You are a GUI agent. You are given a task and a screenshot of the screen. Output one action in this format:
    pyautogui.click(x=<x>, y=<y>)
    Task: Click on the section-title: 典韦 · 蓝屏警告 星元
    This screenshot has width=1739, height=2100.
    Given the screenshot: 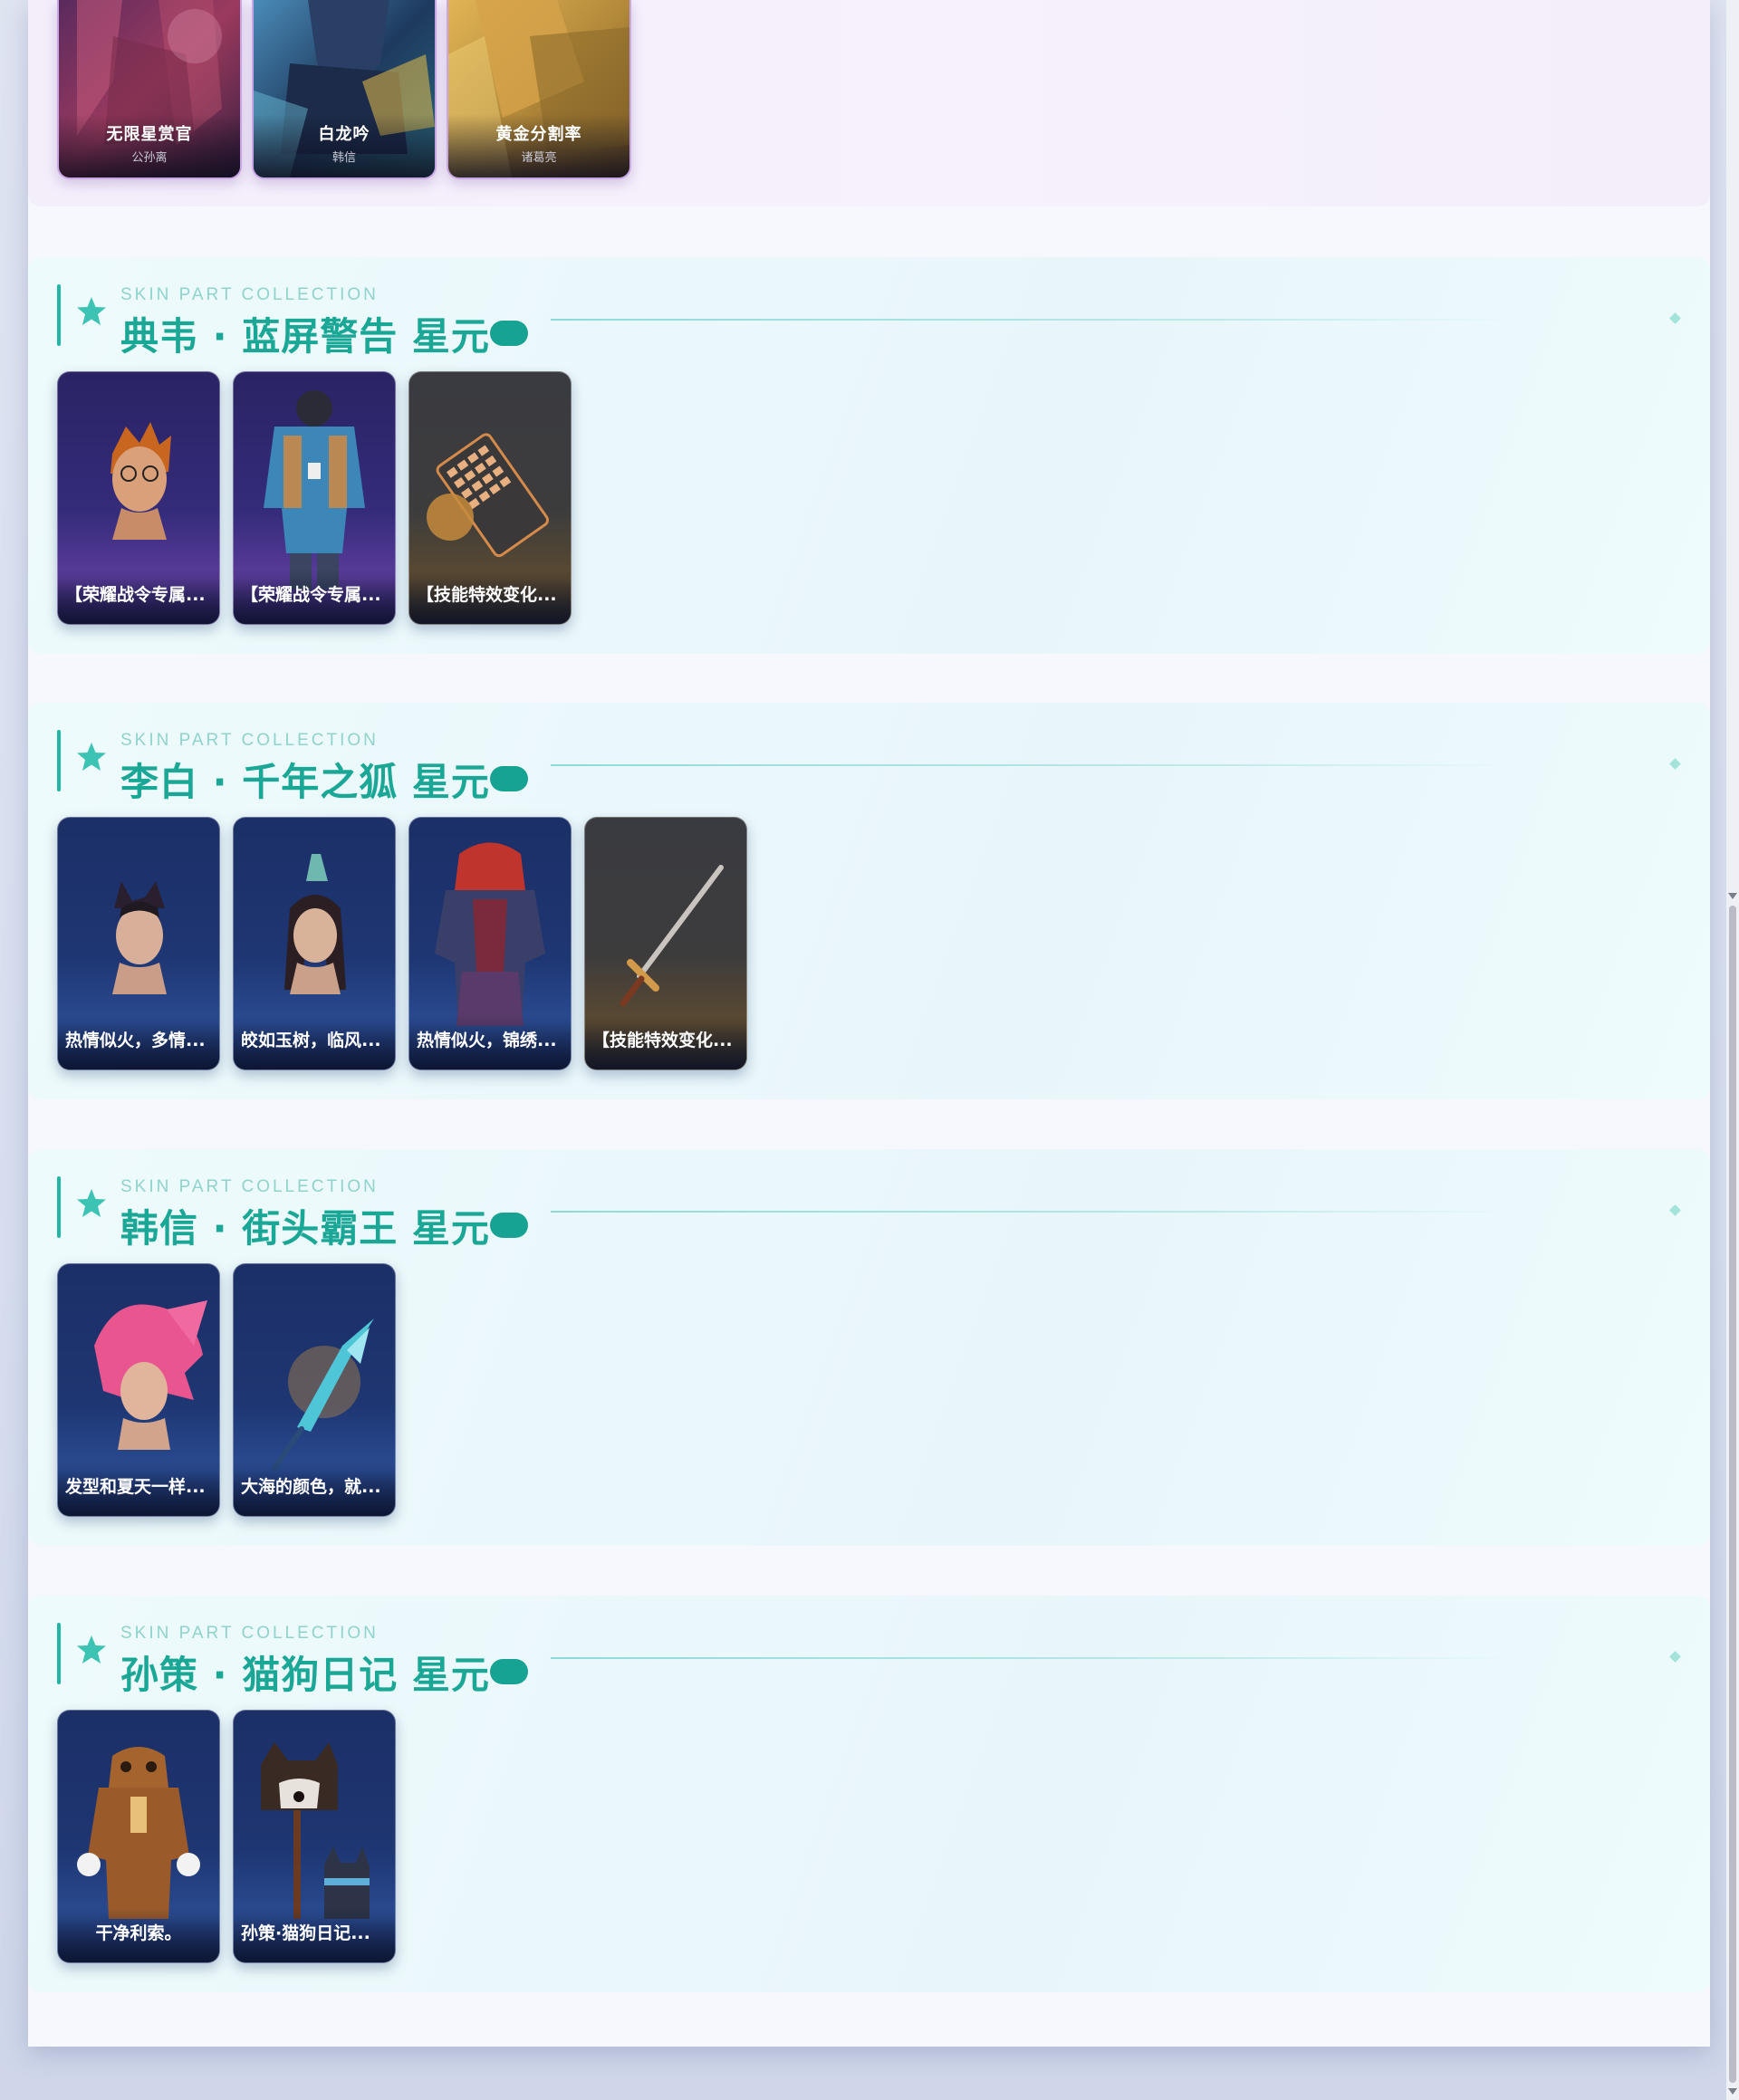 What is the action you would take?
    pyautogui.click(x=305, y=336)
    